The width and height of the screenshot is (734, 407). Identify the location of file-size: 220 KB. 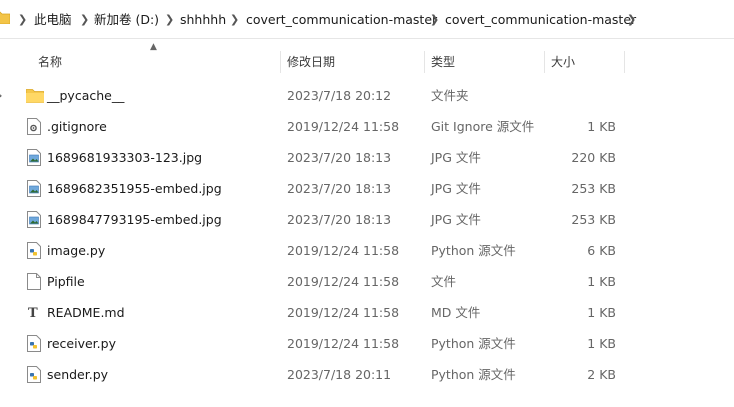
(593, 157).